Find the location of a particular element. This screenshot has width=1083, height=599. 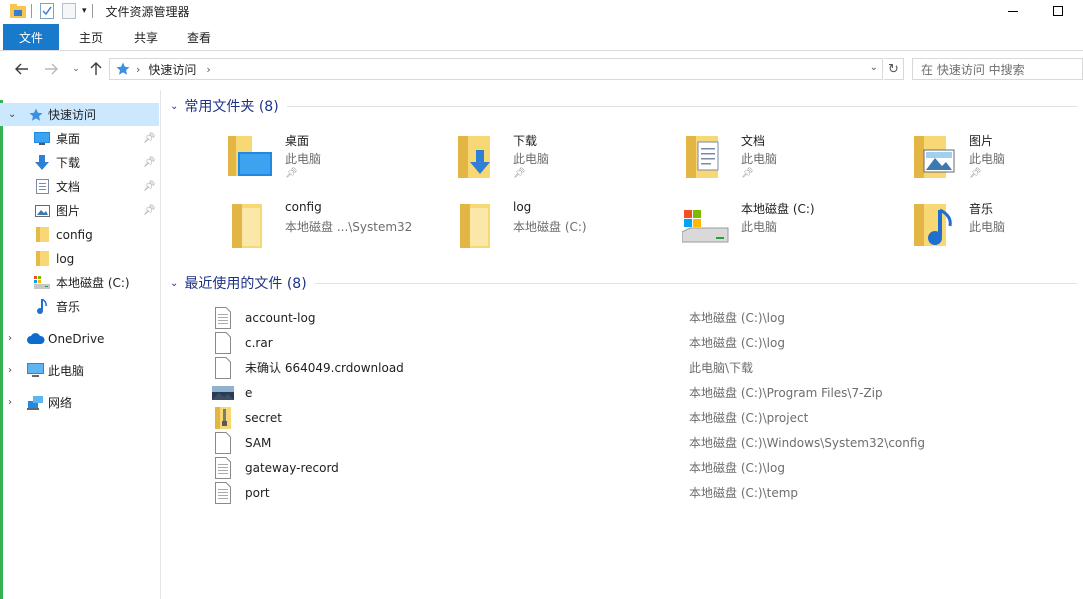

zip-folder-icon is located at coordinates (223, 418).